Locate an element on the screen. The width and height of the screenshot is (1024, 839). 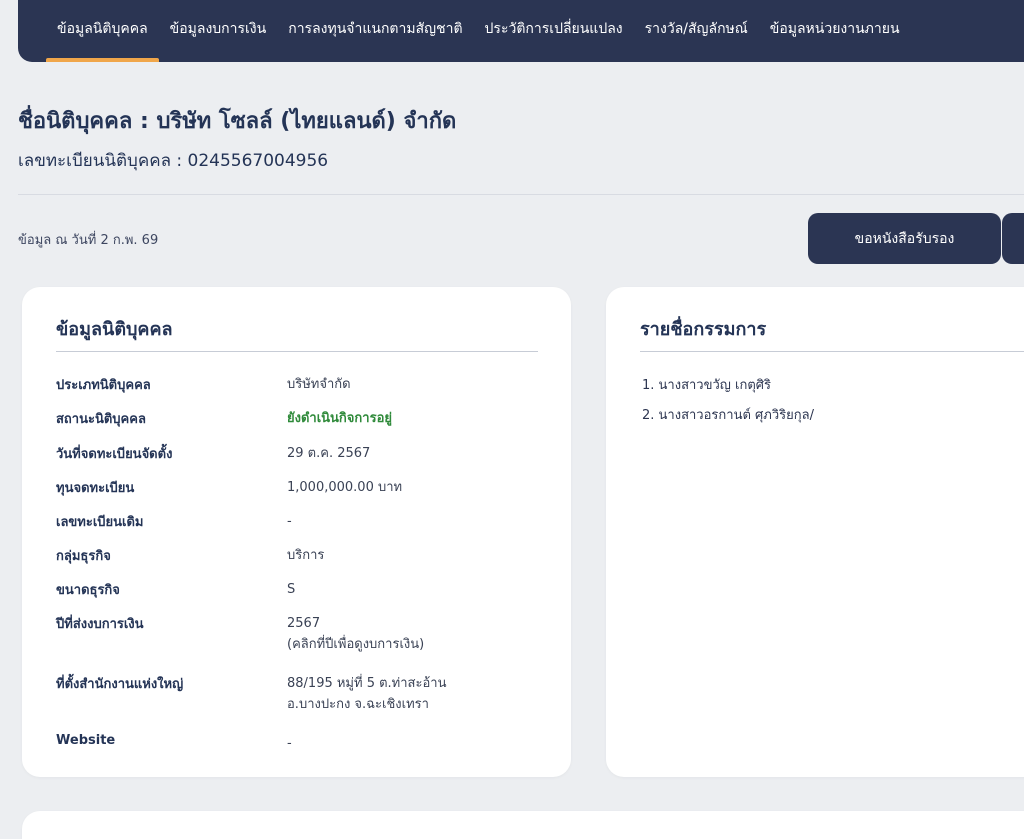
list-item: 1. นางสาวขวัญ เกตุศิริ is located at coordinates (706, 385).